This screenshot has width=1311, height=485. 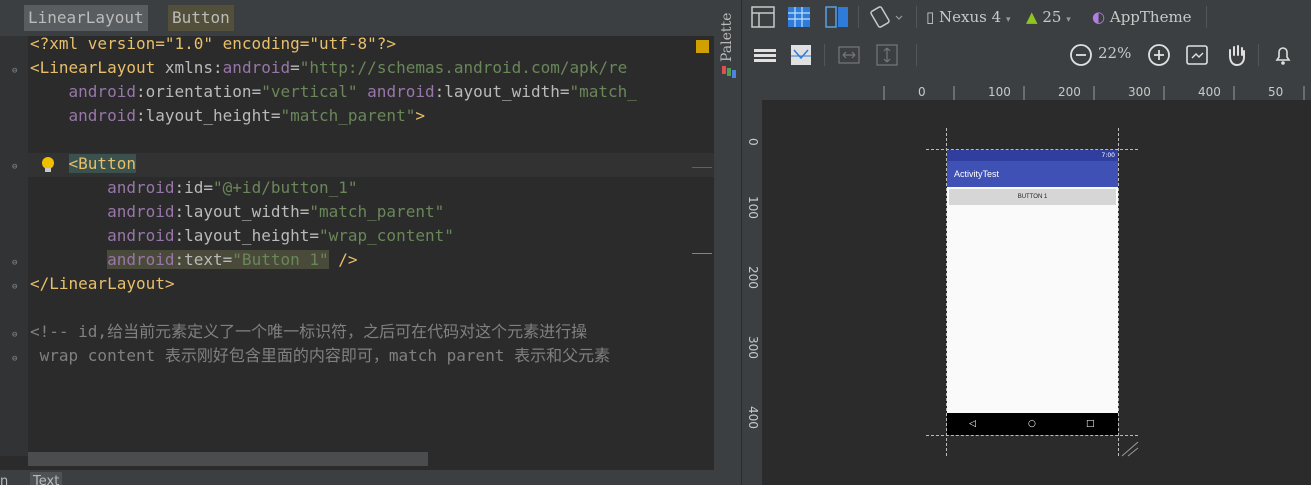 I want to click on code-line-11: </LinearLayout>, so click(x=102, y=284).